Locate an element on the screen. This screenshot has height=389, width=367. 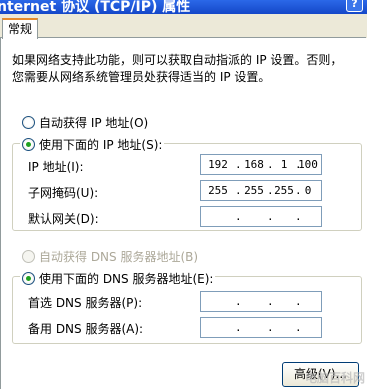
manual-dns-label: 使用下面的 DNS 服务器地址(E): is located at coordinates (126, 279).